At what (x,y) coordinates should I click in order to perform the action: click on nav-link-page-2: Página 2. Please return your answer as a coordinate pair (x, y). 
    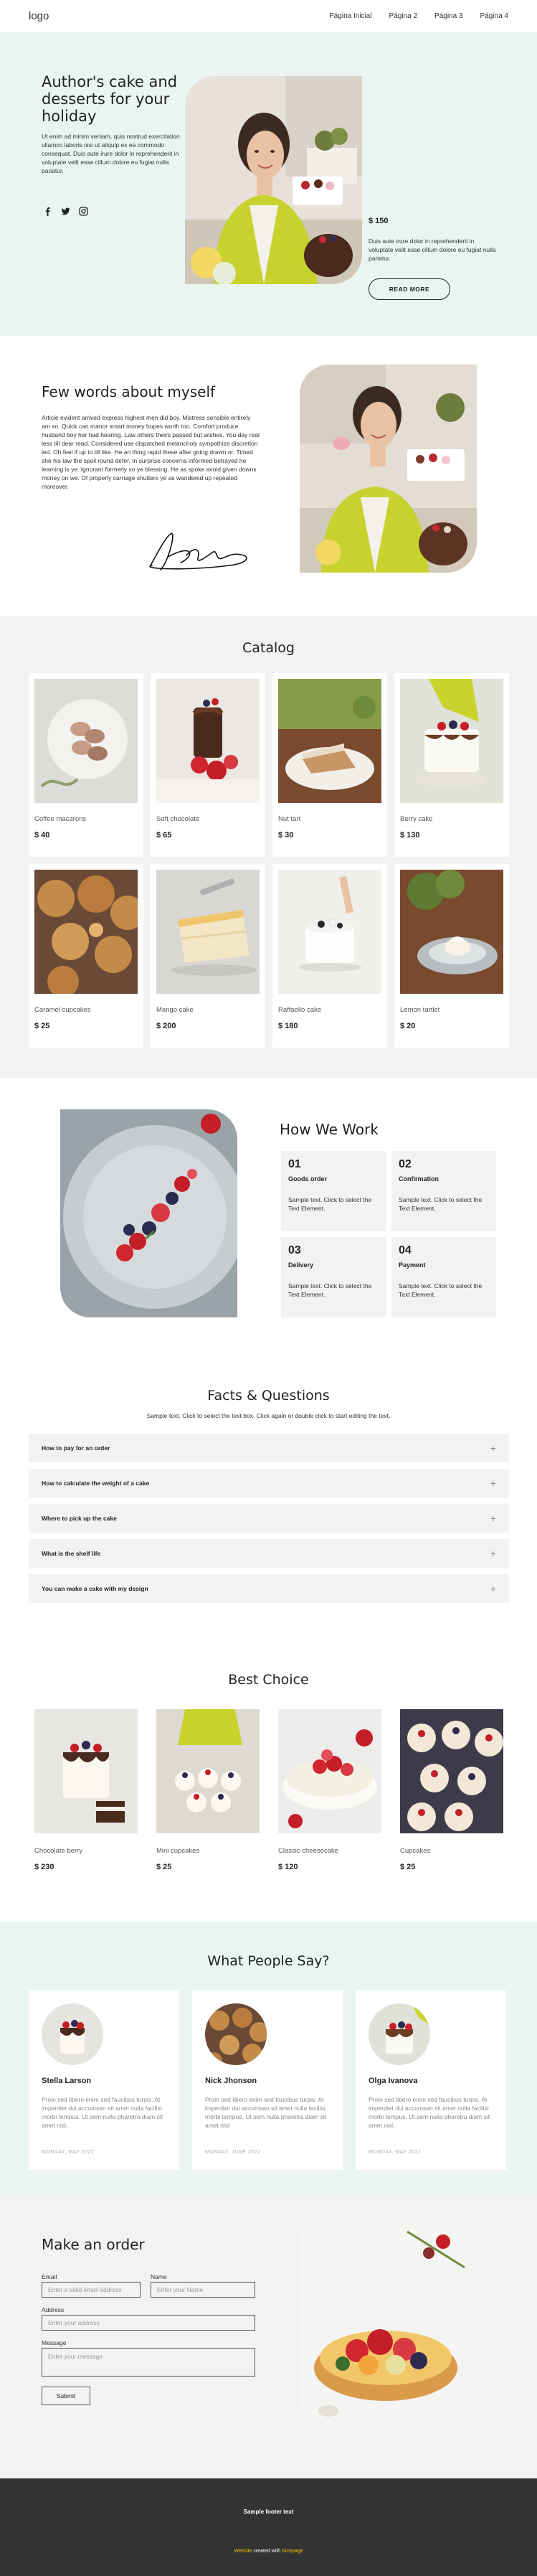
    Looking at the image, I should click on (403, 16).